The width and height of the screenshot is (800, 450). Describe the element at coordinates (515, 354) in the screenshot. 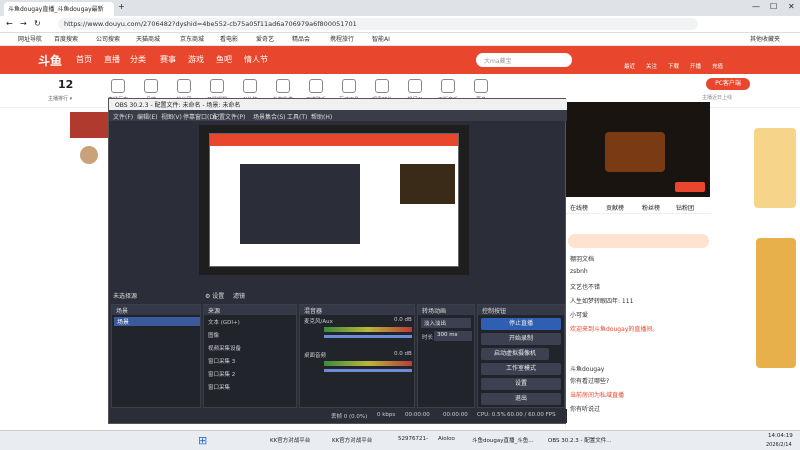

I see `virtual-camera-button: 启动虚拟摄像机` at that location.